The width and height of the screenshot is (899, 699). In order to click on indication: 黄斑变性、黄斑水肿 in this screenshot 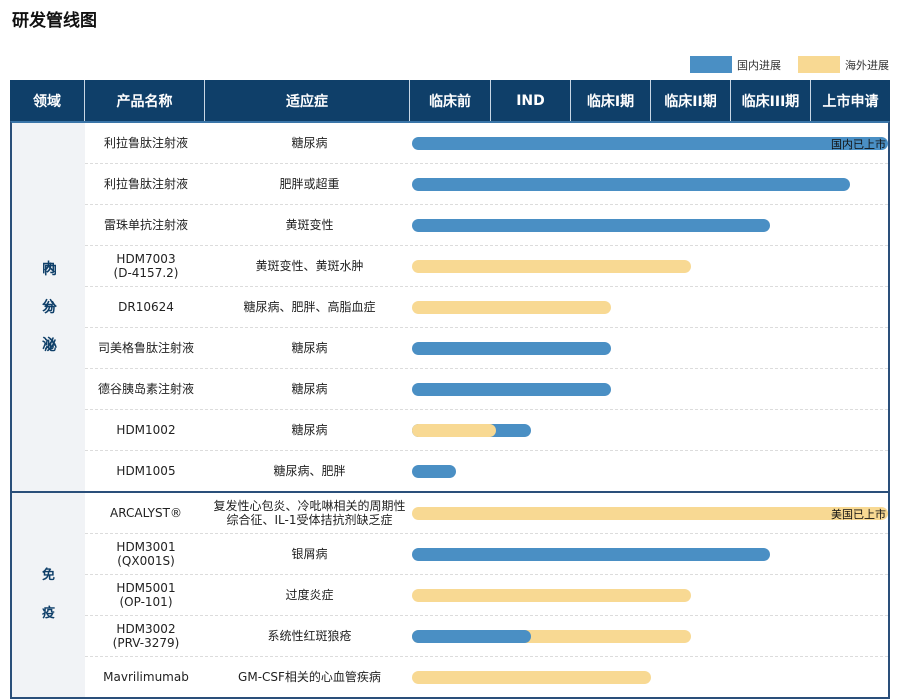, I will do `click(309, 266)`.